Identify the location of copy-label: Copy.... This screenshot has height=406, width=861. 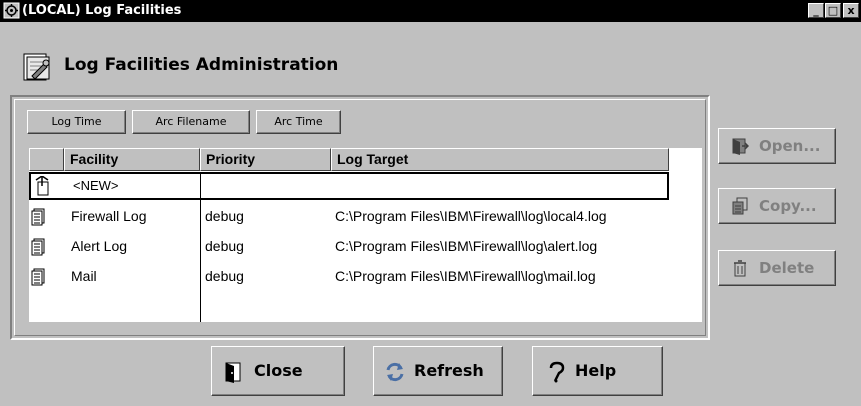
(788, 206).